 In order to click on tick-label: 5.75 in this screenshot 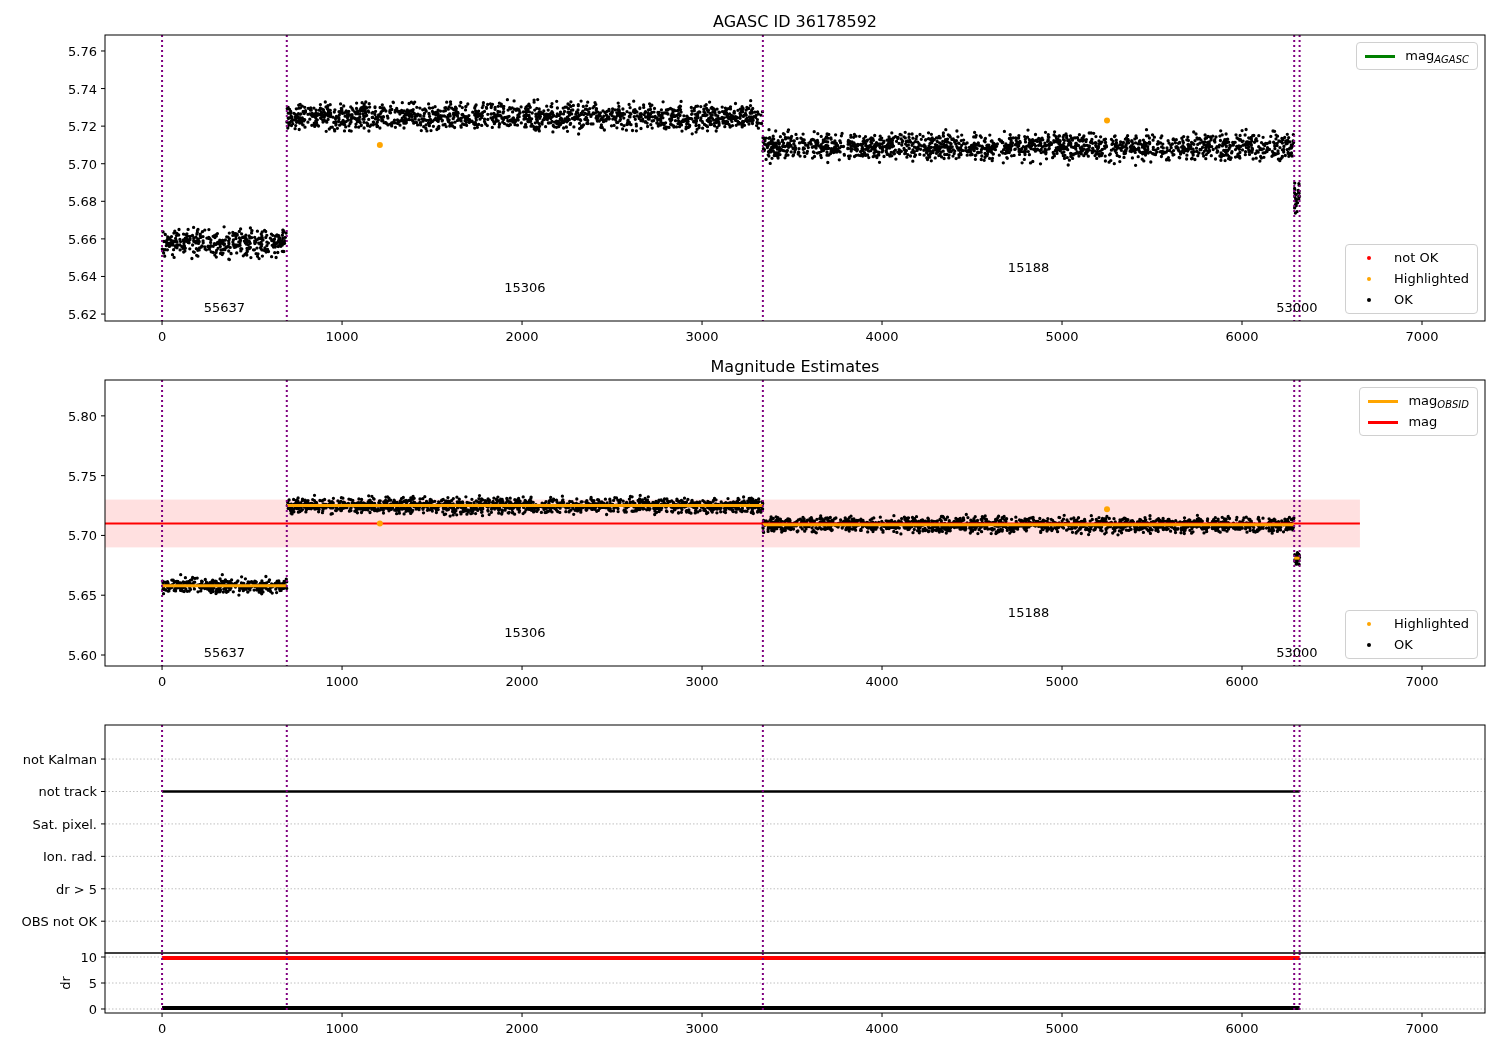, I will do `click(82, 476)`.